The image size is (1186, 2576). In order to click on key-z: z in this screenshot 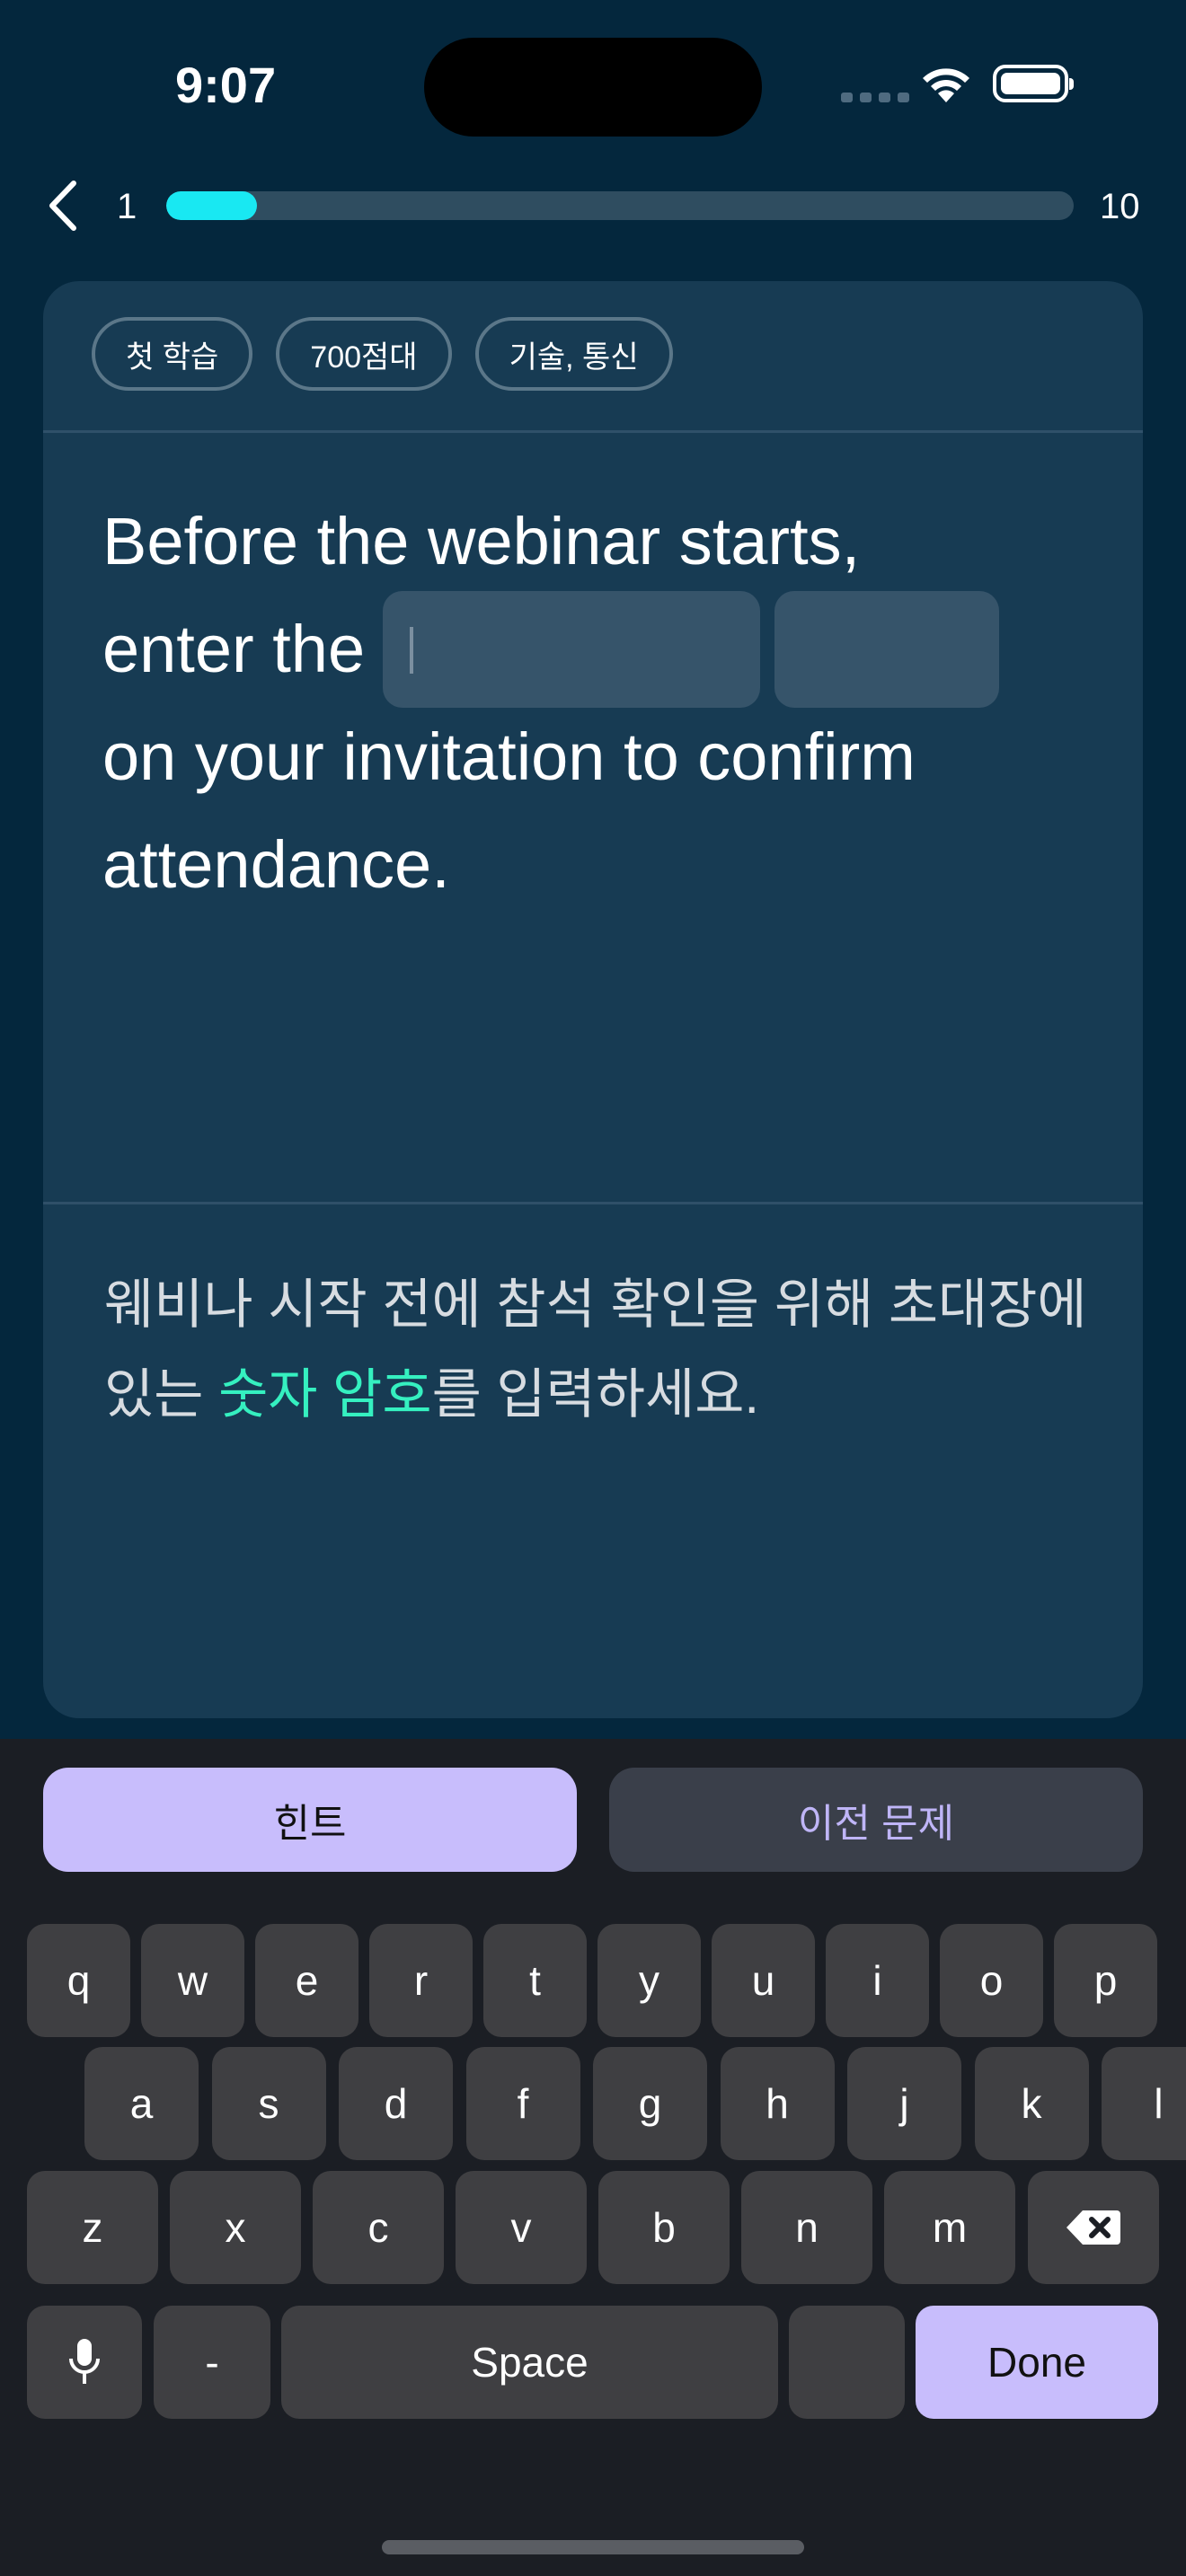, I will do `click(92, 2227)`.